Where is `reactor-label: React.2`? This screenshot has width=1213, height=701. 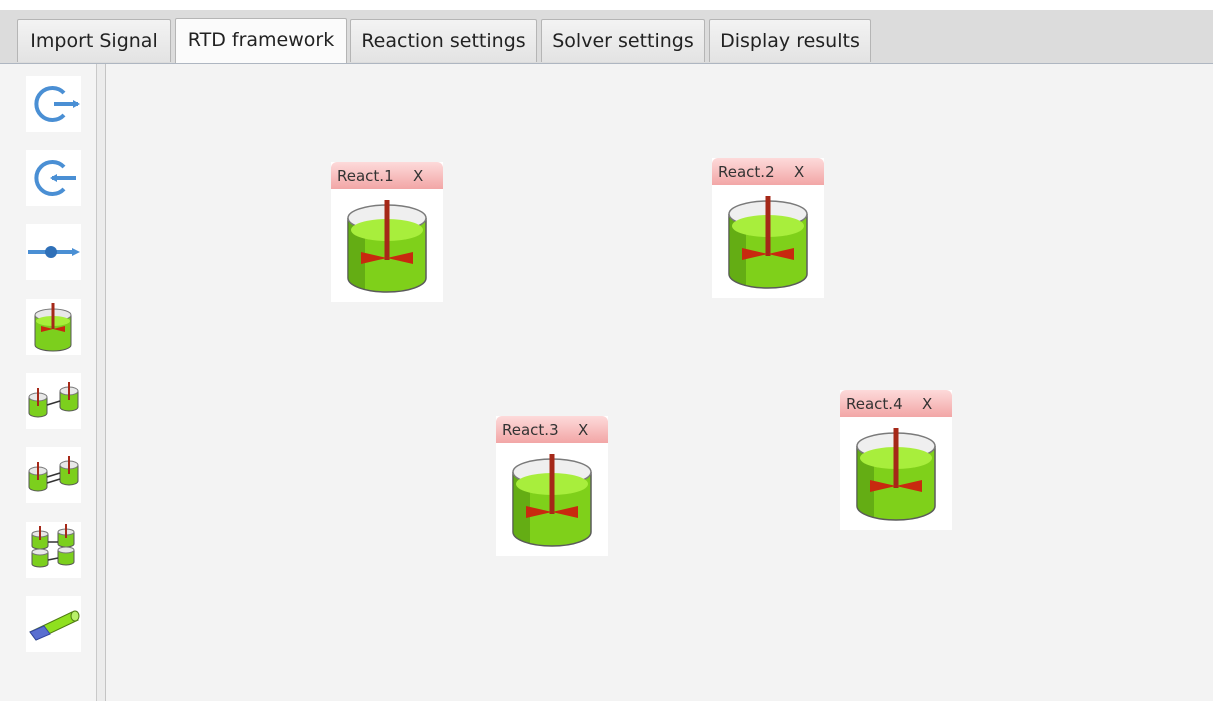 reactor-label: React.2 is located at coordinates (746, 172).